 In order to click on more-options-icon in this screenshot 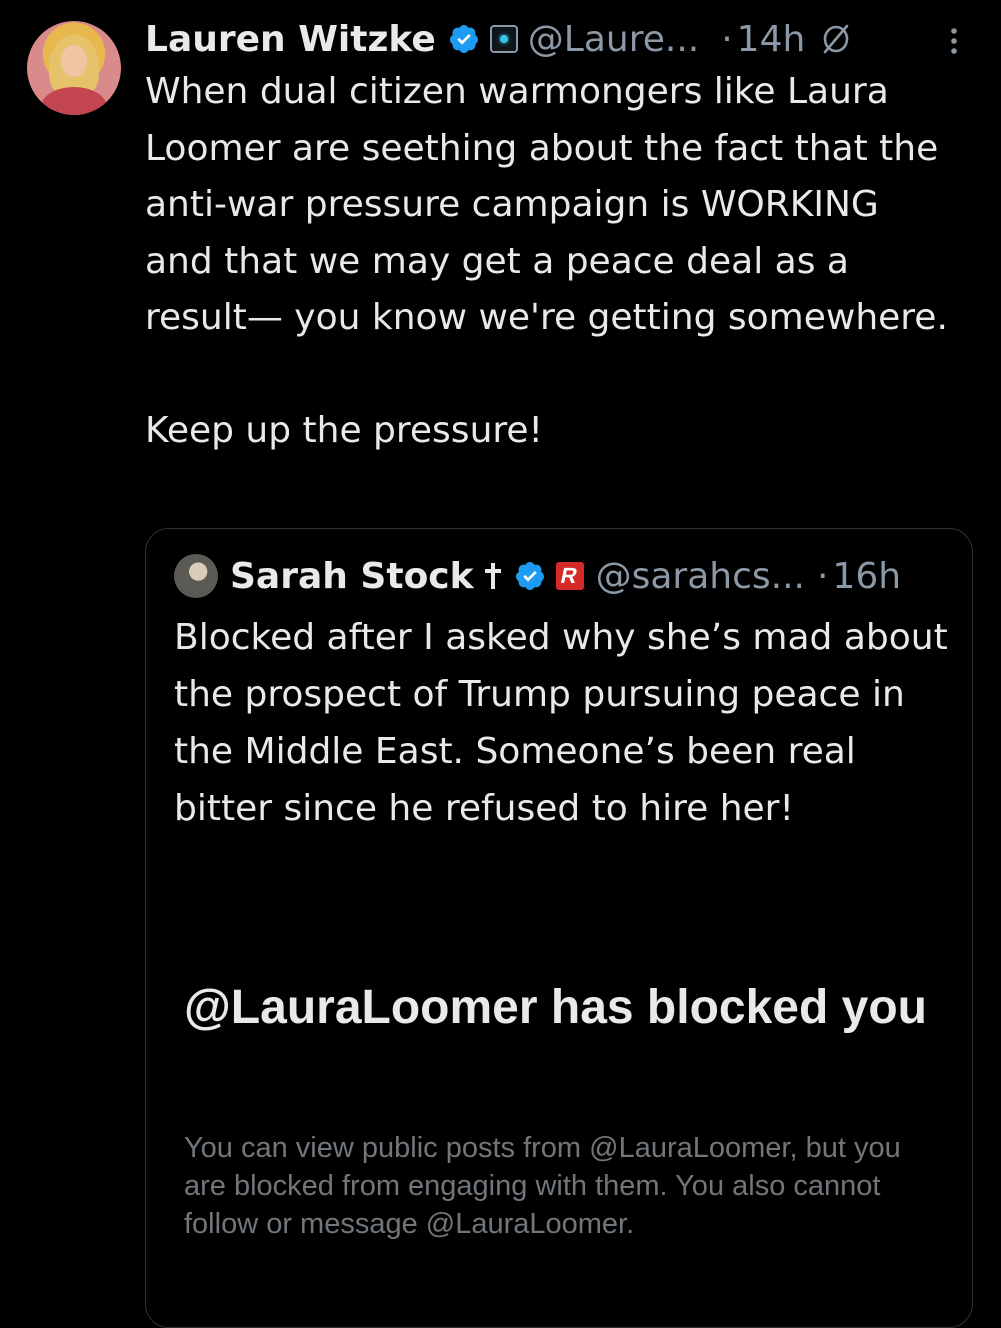, I will do `click(954, 41)`.